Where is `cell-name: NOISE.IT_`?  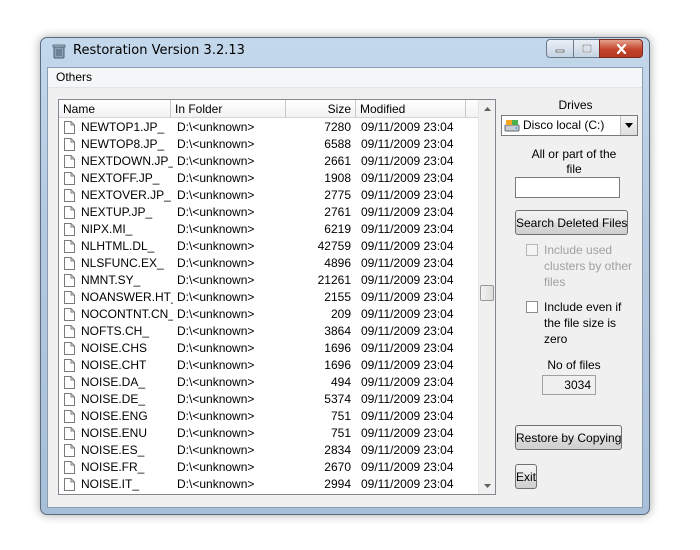 cell-name: NOISE.IT_ is located at coordinates (110, 484).